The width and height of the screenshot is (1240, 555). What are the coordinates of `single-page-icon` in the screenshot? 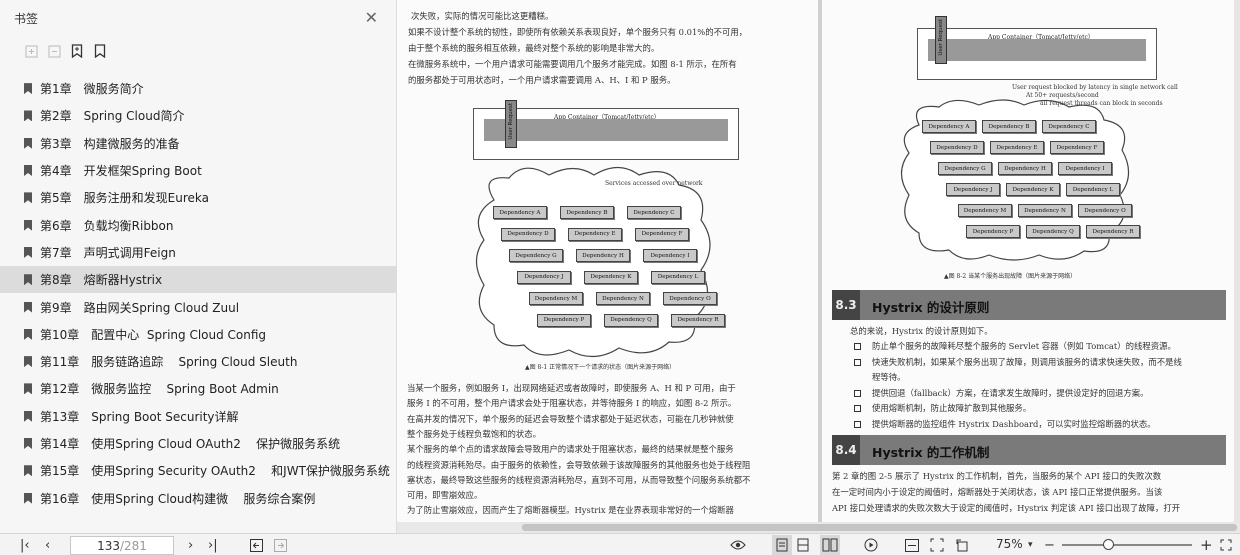 It's located at (782, 545).